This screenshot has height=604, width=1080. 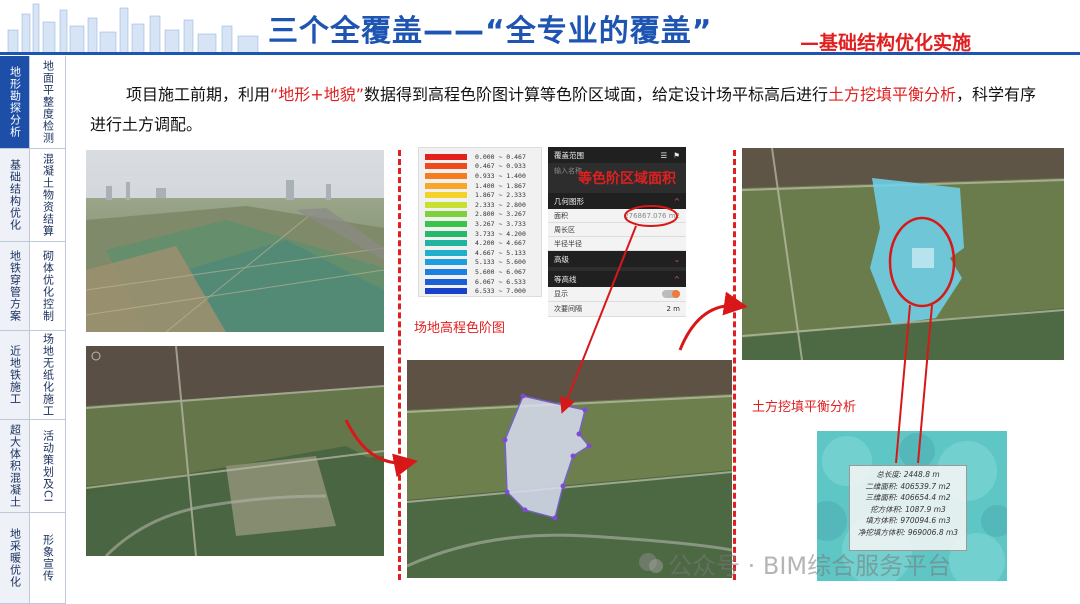 What do you see at coordinates (500, 175) in the screenshot?
I see `legend-range: 0.933 ~ 1.400` at bounding box center [500, 175].